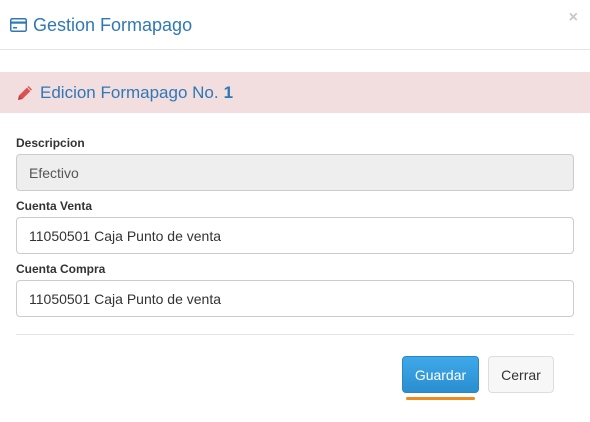 This screenshot has width=590, height=422. I want to click on close-button: Cerrar, so click(521, 374).